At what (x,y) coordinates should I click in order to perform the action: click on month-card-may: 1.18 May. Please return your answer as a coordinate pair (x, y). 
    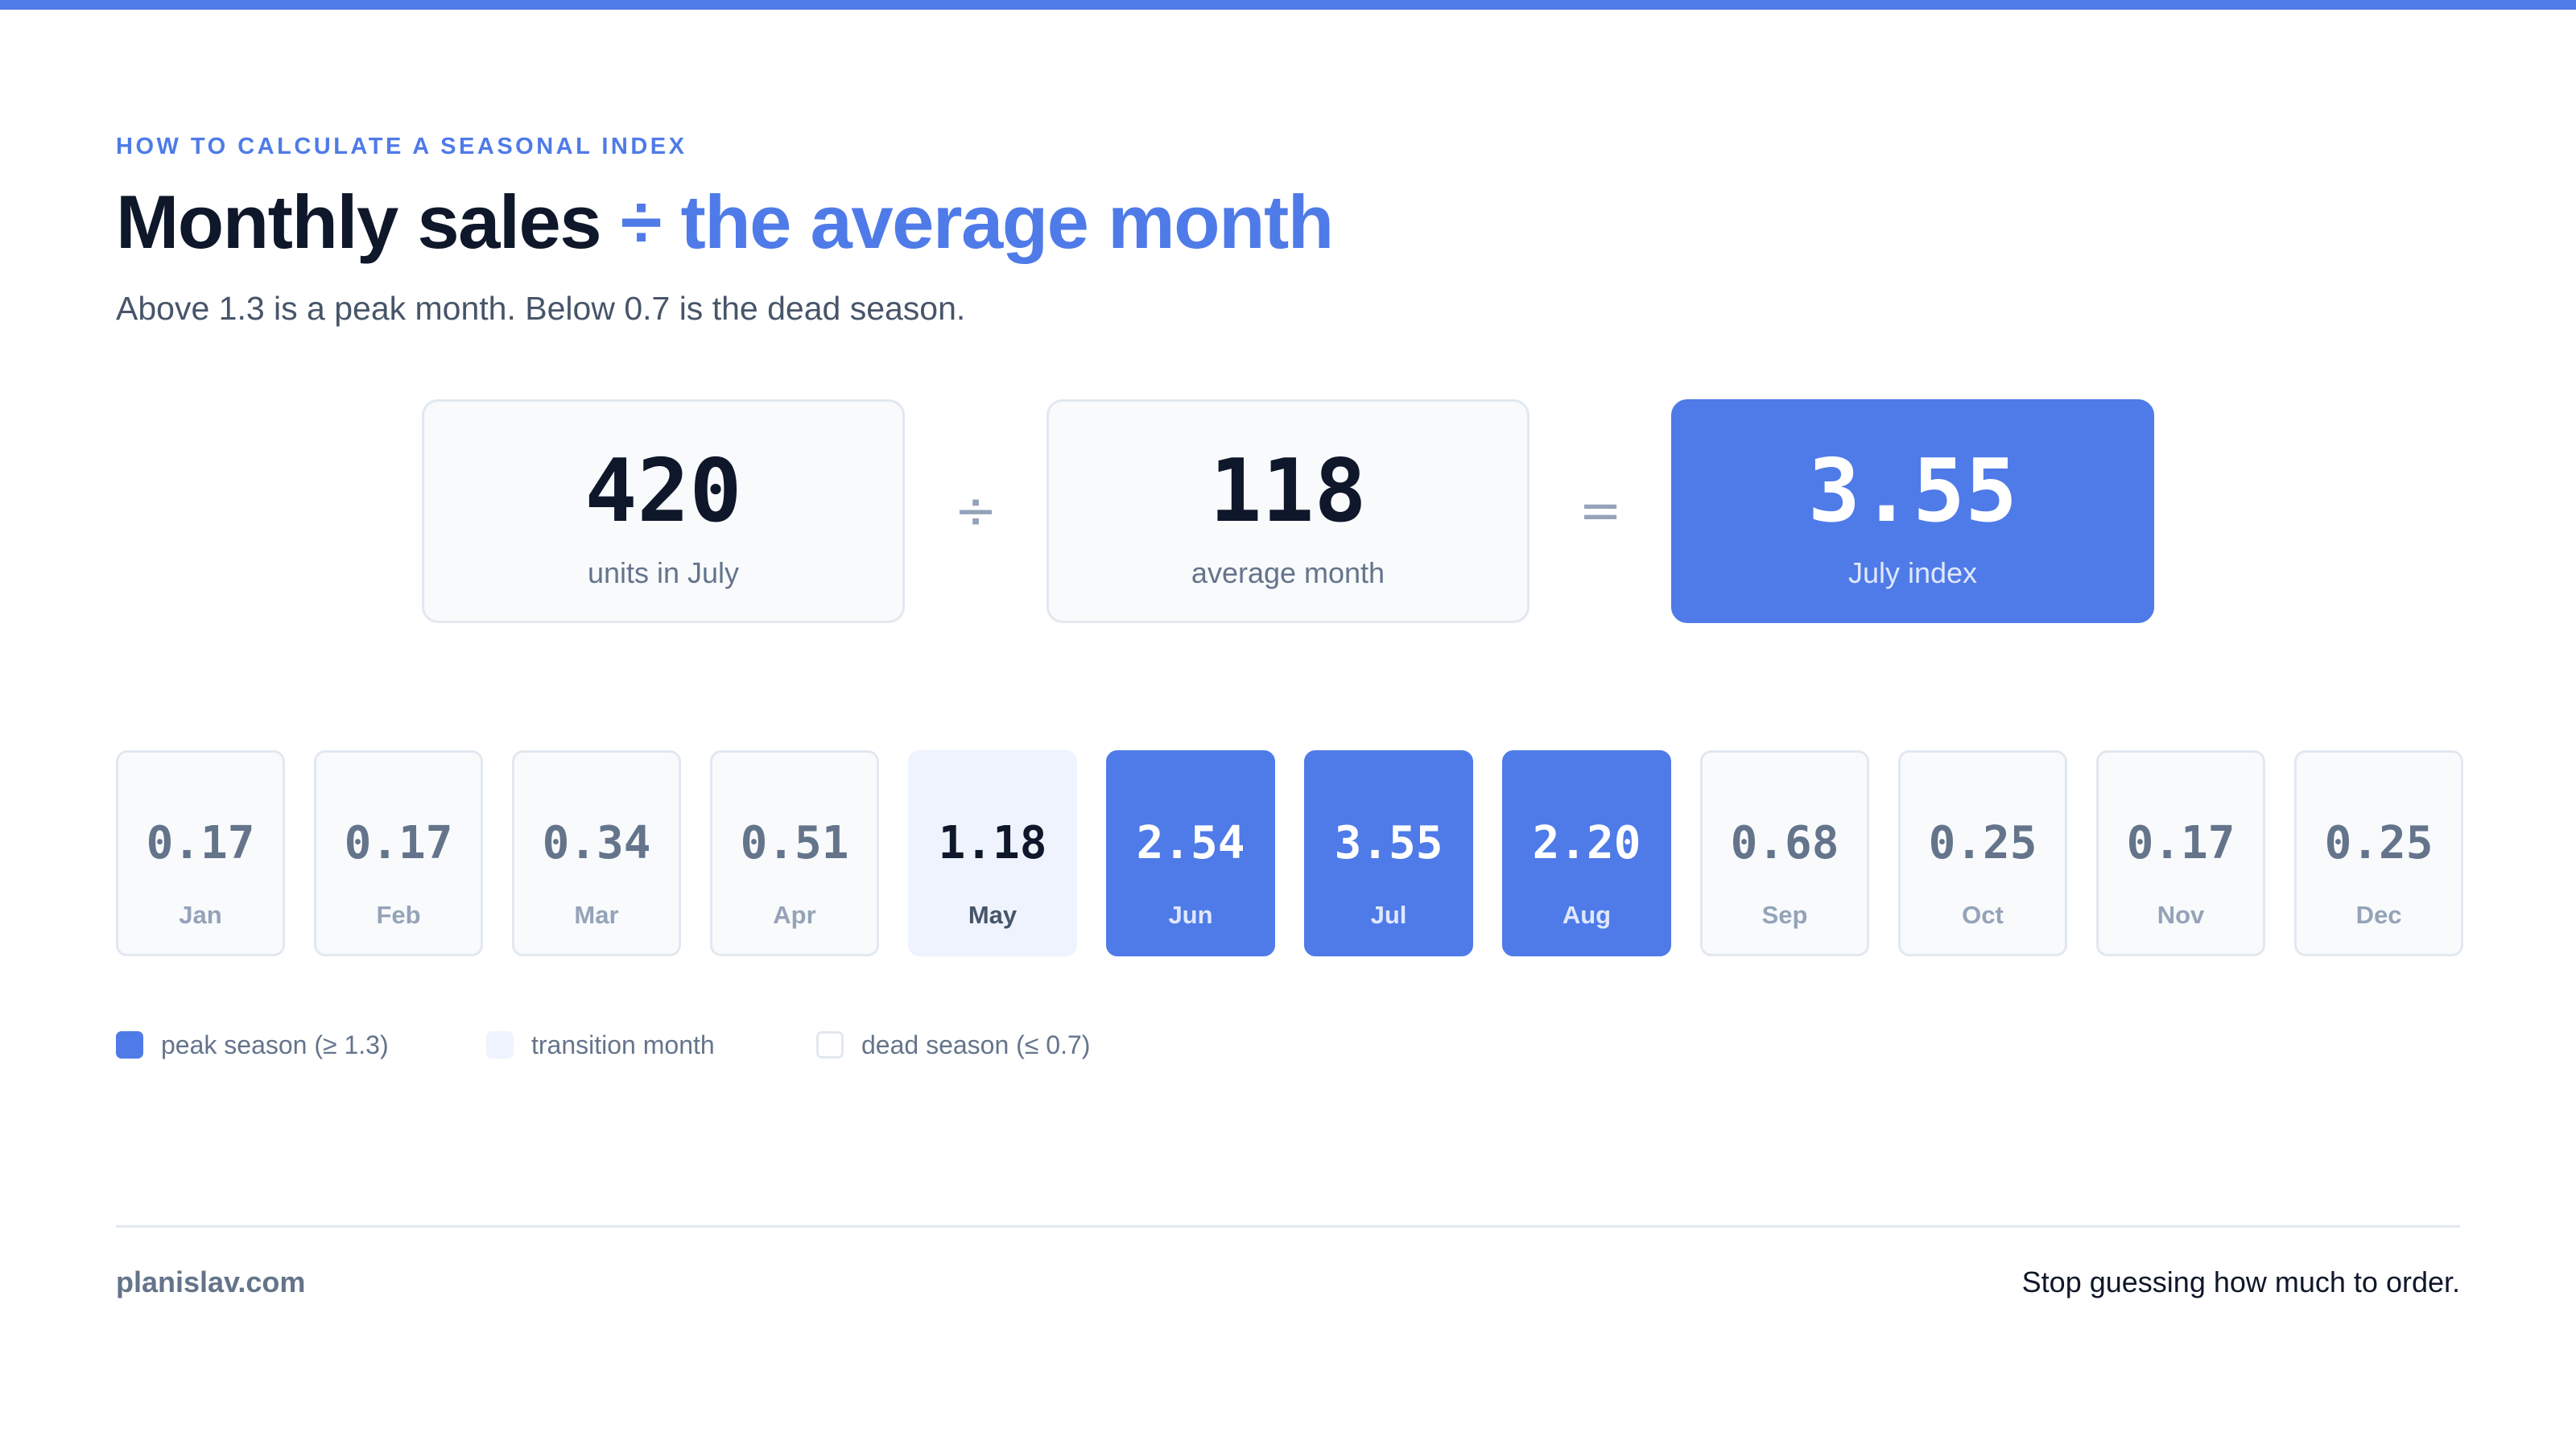
    Looking at the image, I should click on (992, 853).